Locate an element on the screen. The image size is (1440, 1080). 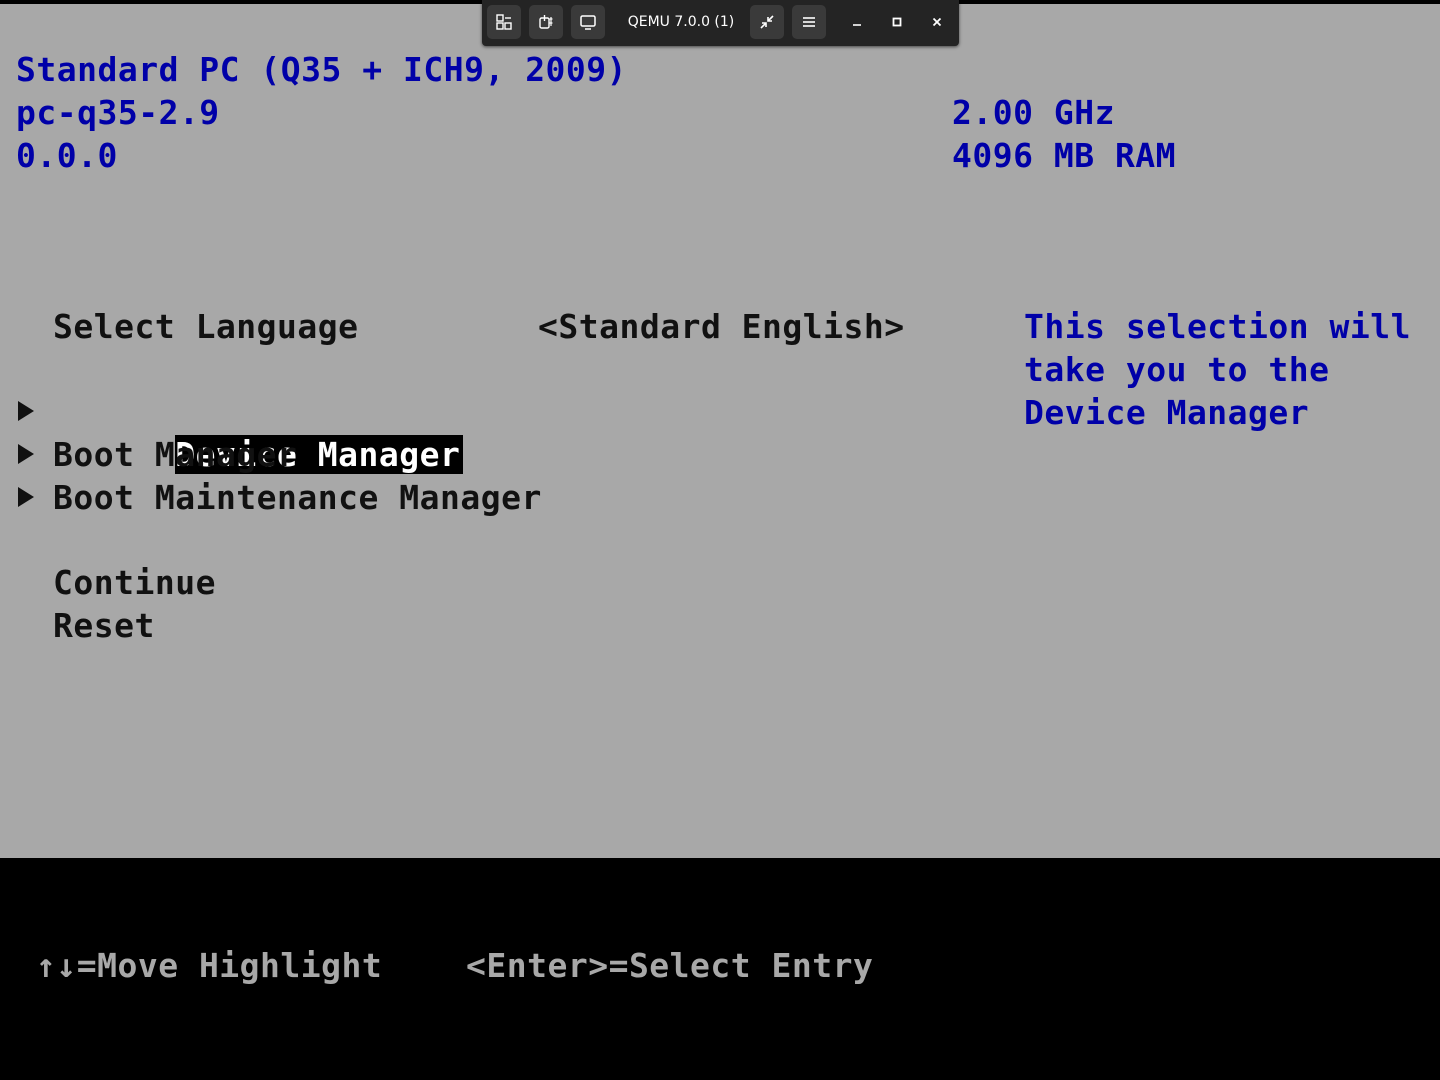
minimize-button is located at coordinates (857, 22).